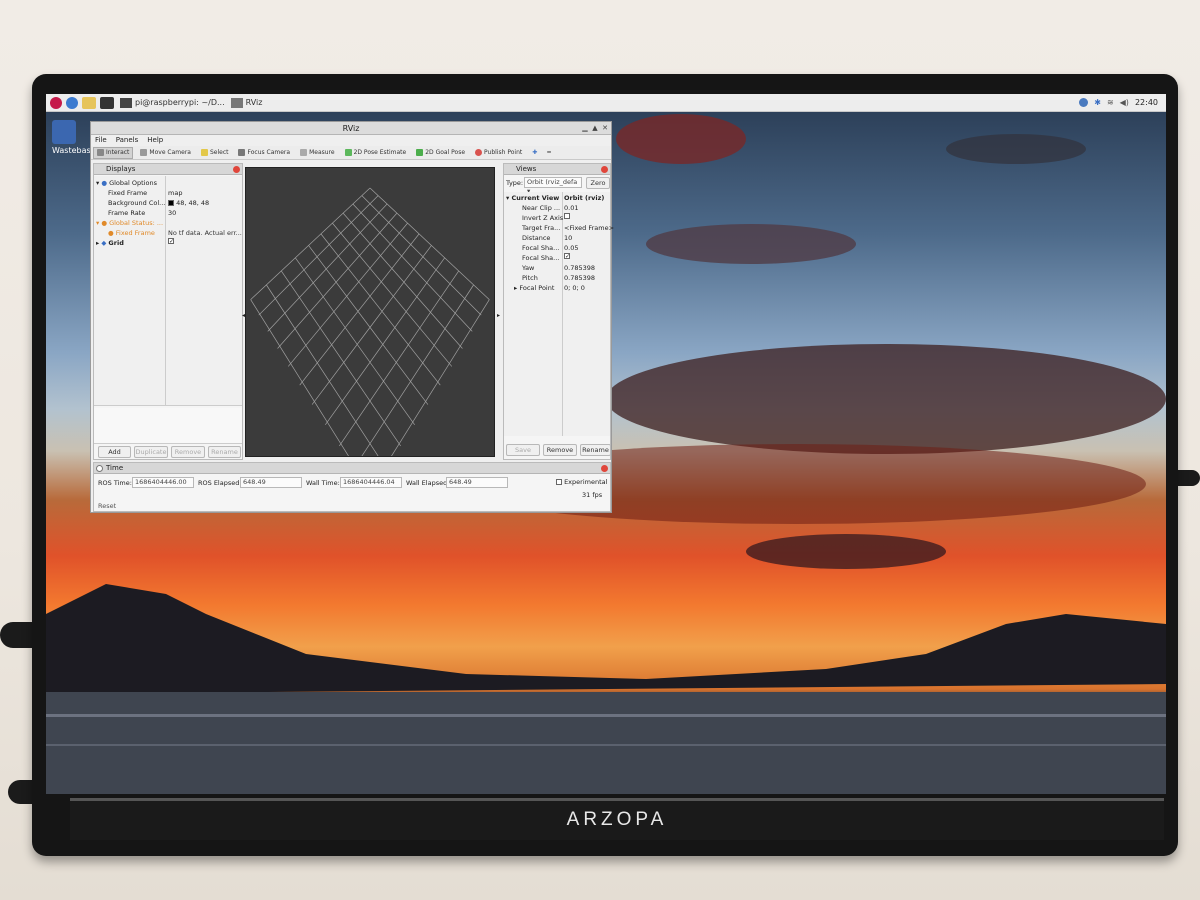 This screenshot has height=900, width=1200. What do you see at coordinates (246, 103) in the screenshot?
I see `taskbar-task-rviz: RViz` at bounding box center [246, 103].